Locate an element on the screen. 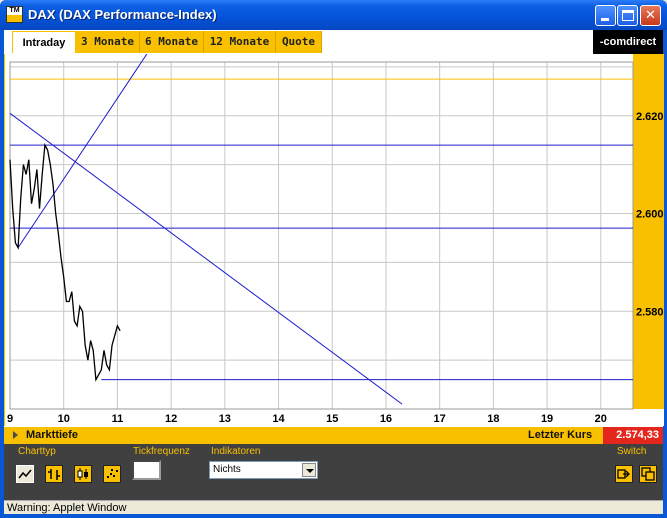 Image resolution: width=667 pixels, height=518 pixels. y-tick-label: 2.620 is located at coordinates (650, 117).